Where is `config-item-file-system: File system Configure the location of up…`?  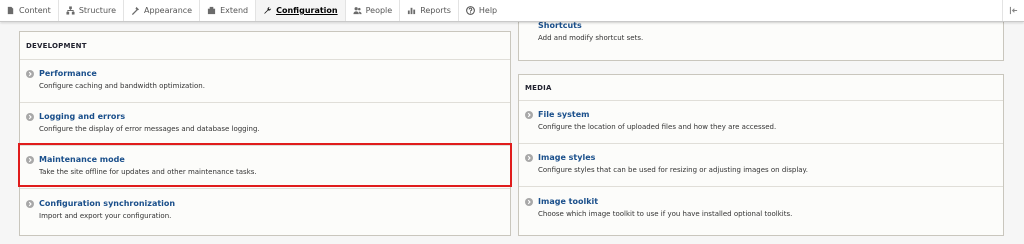 config-item-file-system: File system Configure the location of up… is located at coordinates (761, 121).